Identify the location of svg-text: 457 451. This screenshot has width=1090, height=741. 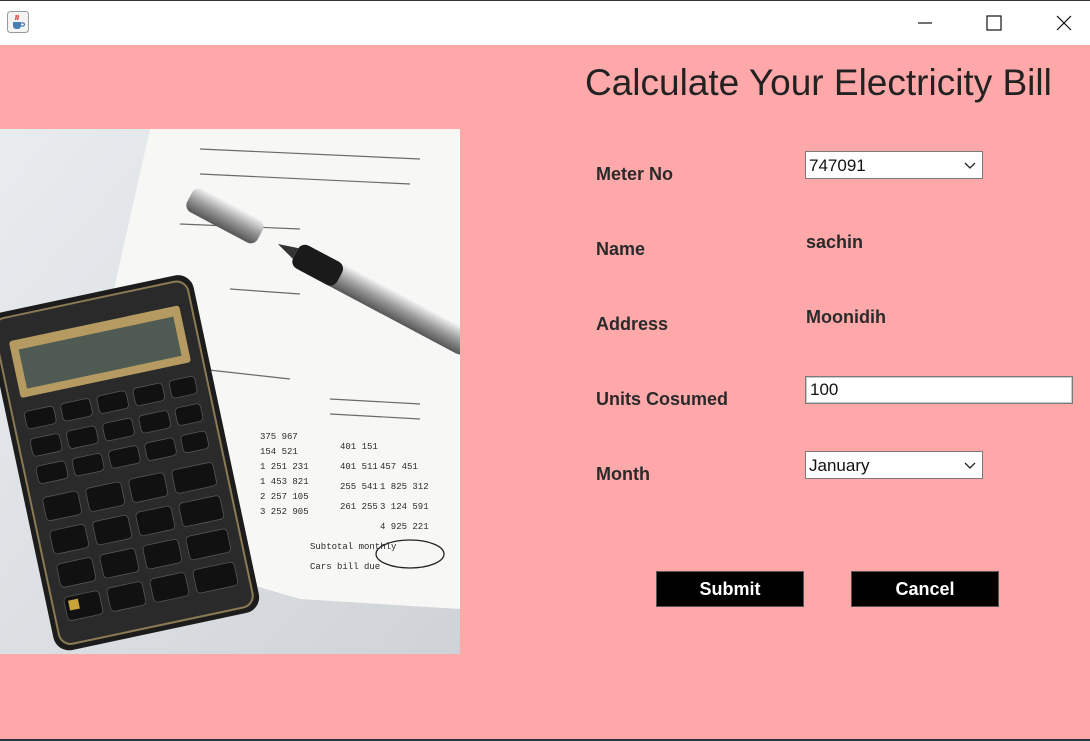
(399, 467).